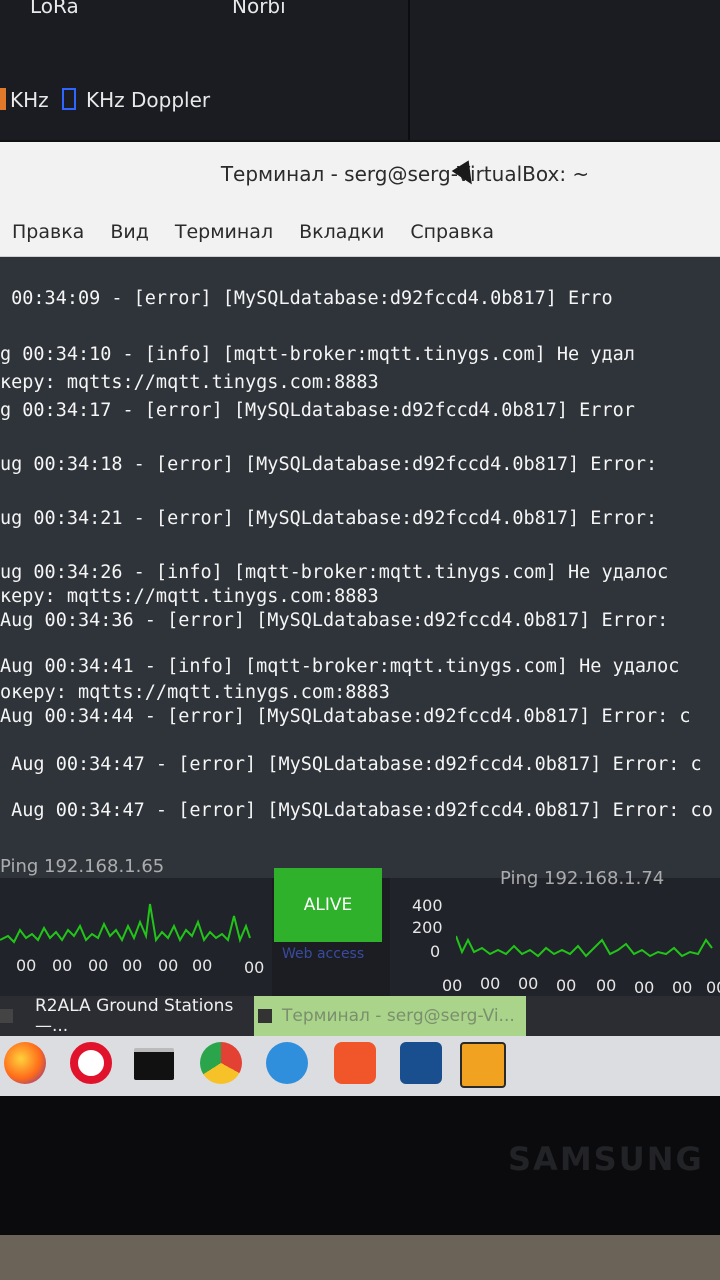 The image size is (720, 1280). I want to click on lora-label: LoRa, so click(54, 9).